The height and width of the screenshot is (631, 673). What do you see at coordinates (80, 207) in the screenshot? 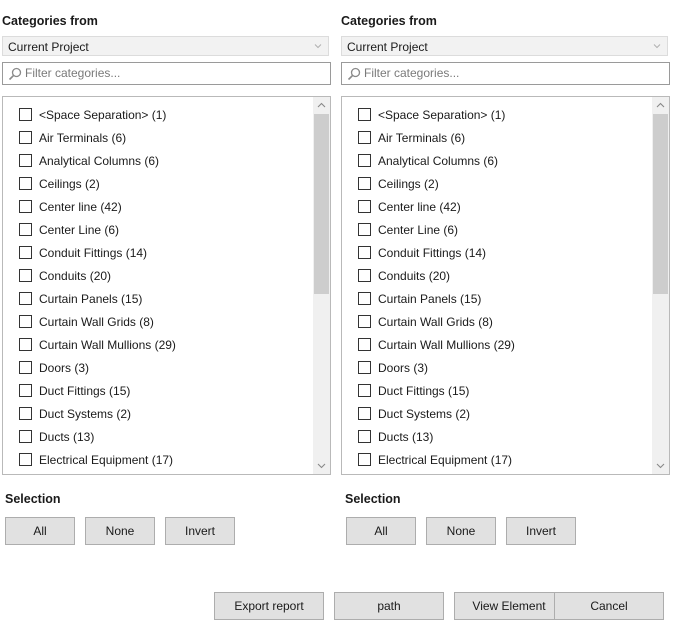
I see `category-label: Center line (42)` at bounding box center [80, 207].